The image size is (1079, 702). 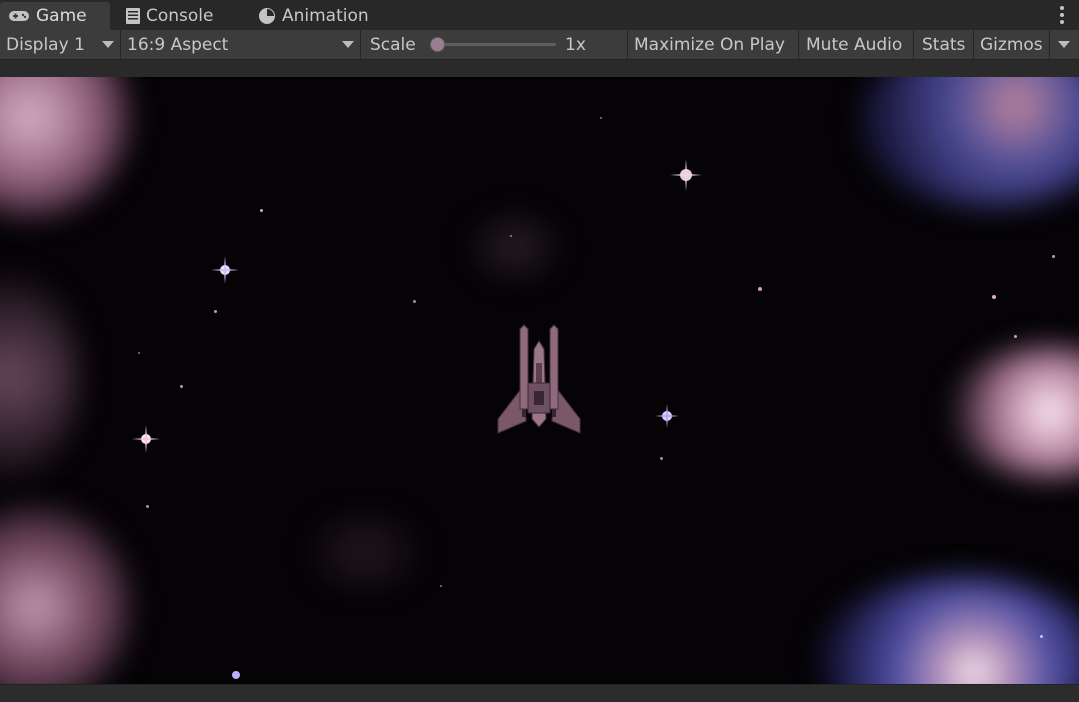 I want to click on stats-button: Stats, so click(x=944, y=44).